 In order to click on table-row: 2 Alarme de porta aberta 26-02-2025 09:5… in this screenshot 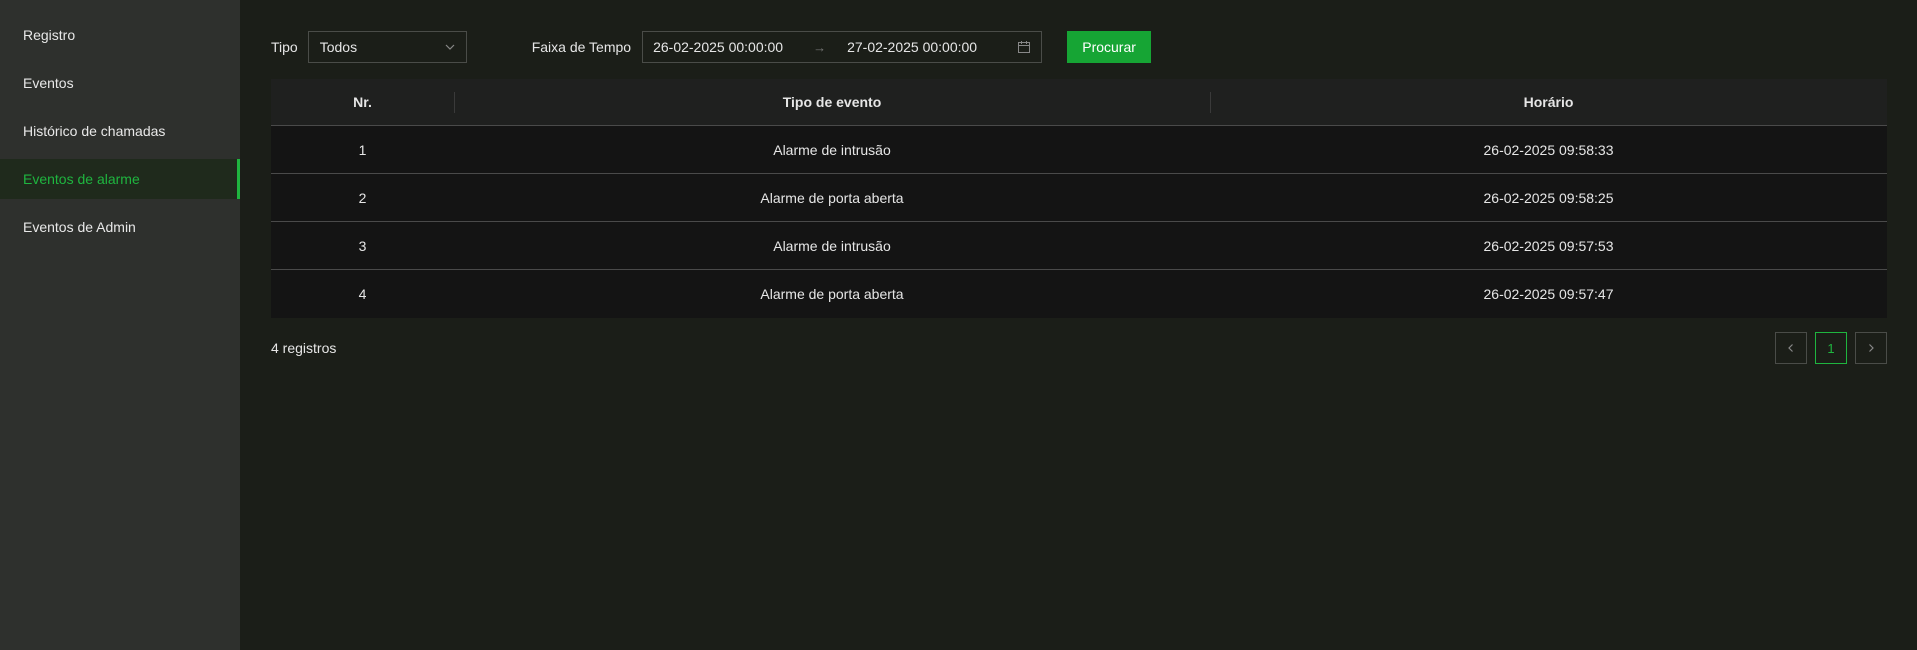, I will do `click(1079, 198)`.